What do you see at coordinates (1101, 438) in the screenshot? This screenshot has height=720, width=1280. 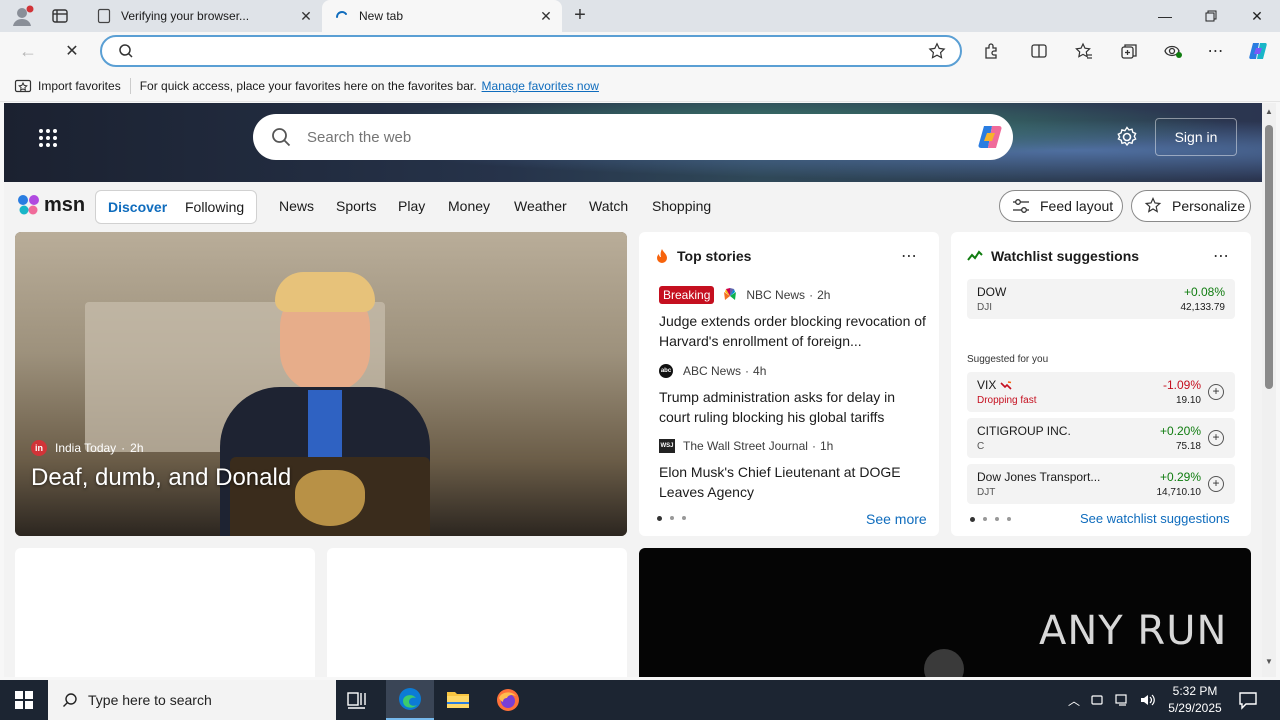 I see `ticker-row-citigroup: CITIGROUP INC. C +0.20% 75.18 +` at bounding box center [1101, 438].